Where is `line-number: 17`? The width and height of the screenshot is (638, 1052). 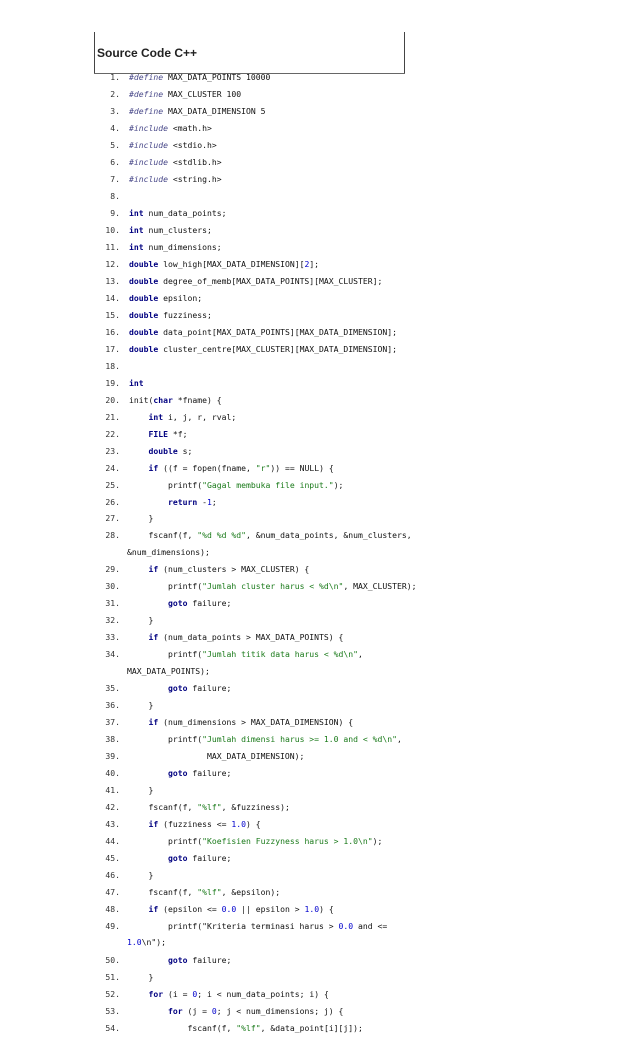
line-number: 17 is located at coordinates (112, 349).